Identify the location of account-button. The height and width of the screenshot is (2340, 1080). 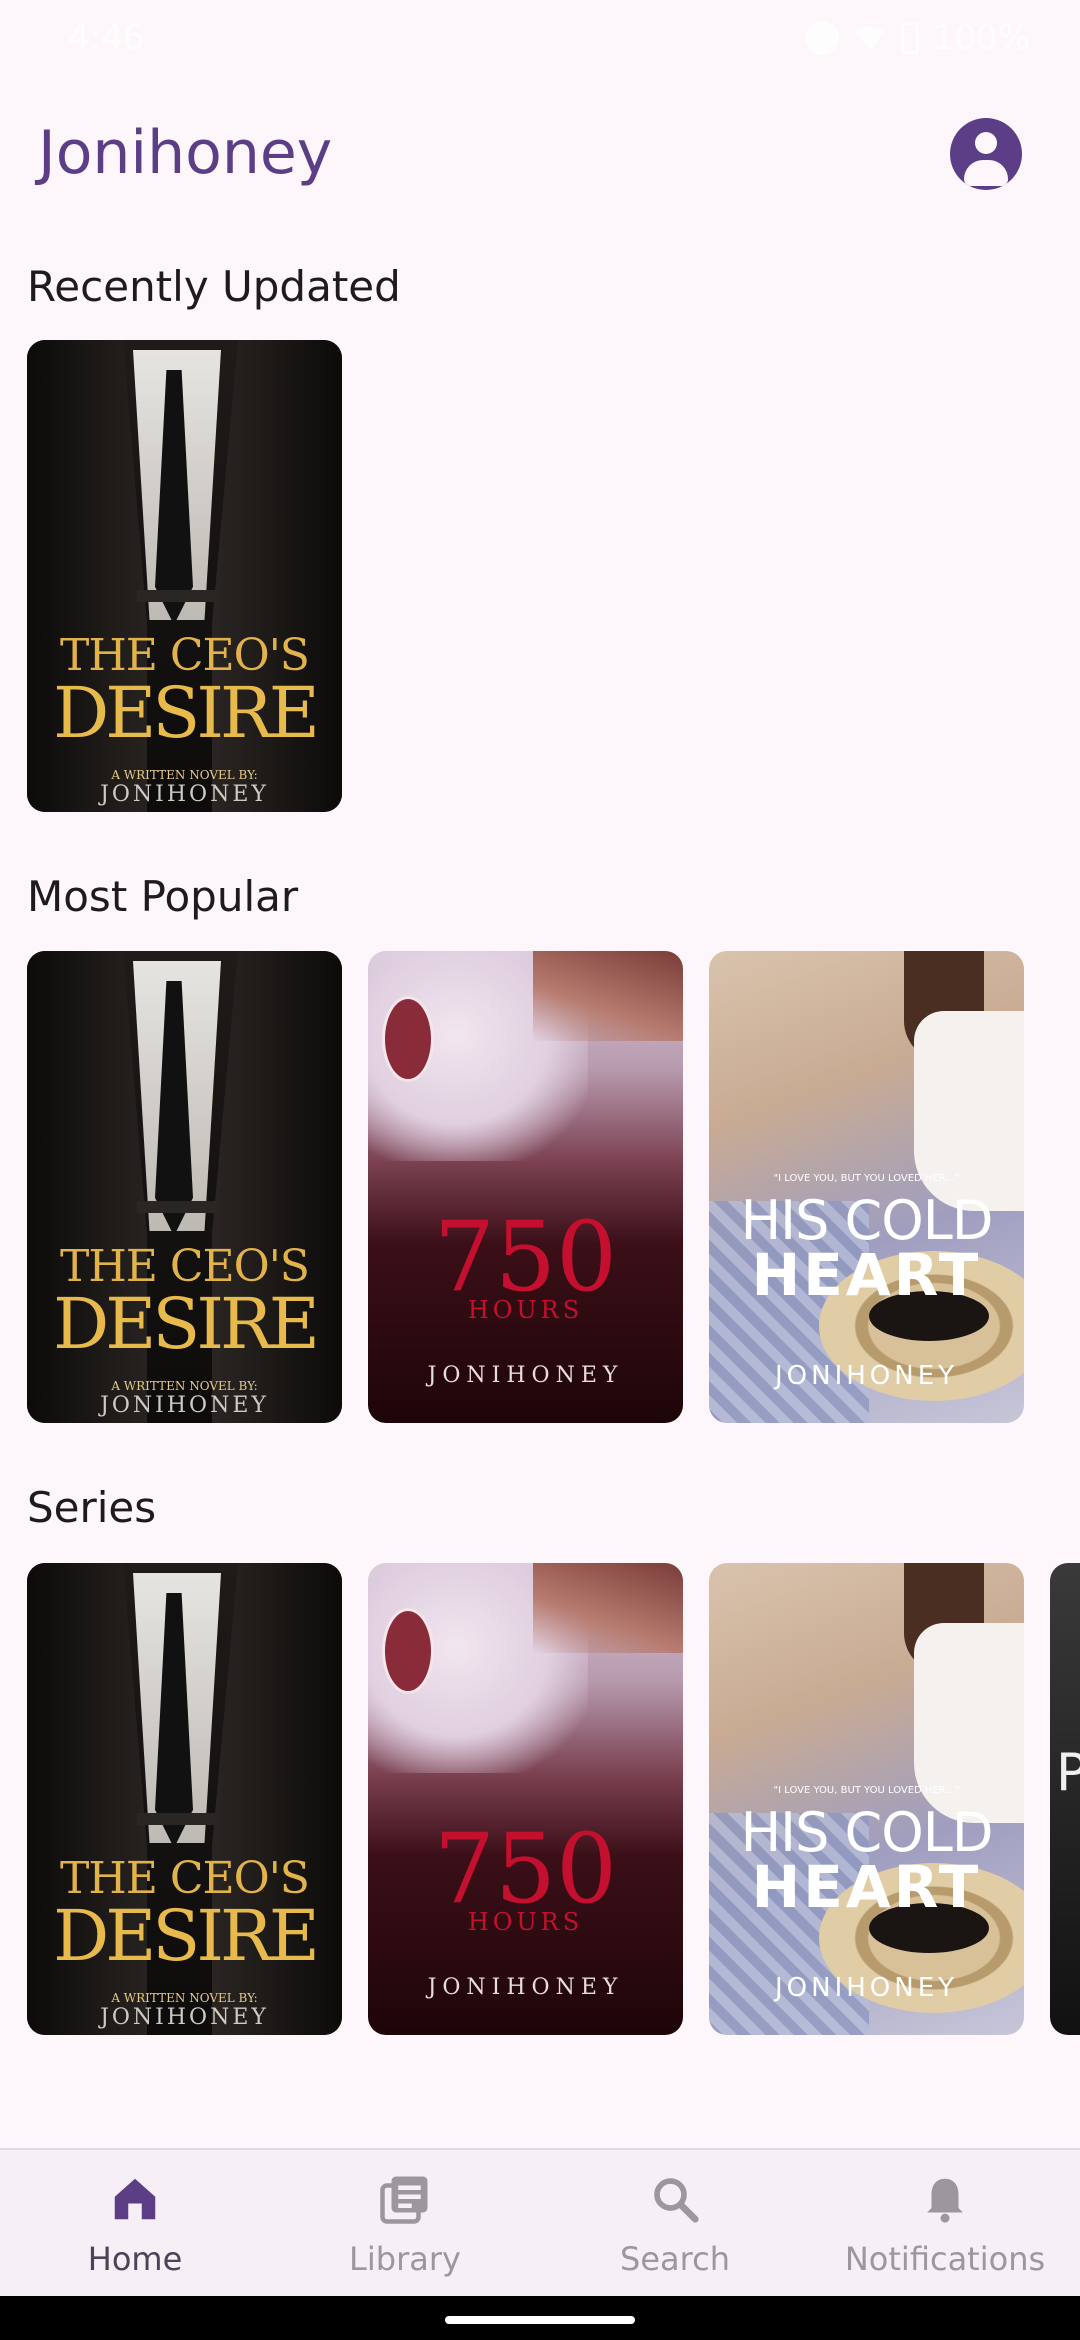
(986, 154).